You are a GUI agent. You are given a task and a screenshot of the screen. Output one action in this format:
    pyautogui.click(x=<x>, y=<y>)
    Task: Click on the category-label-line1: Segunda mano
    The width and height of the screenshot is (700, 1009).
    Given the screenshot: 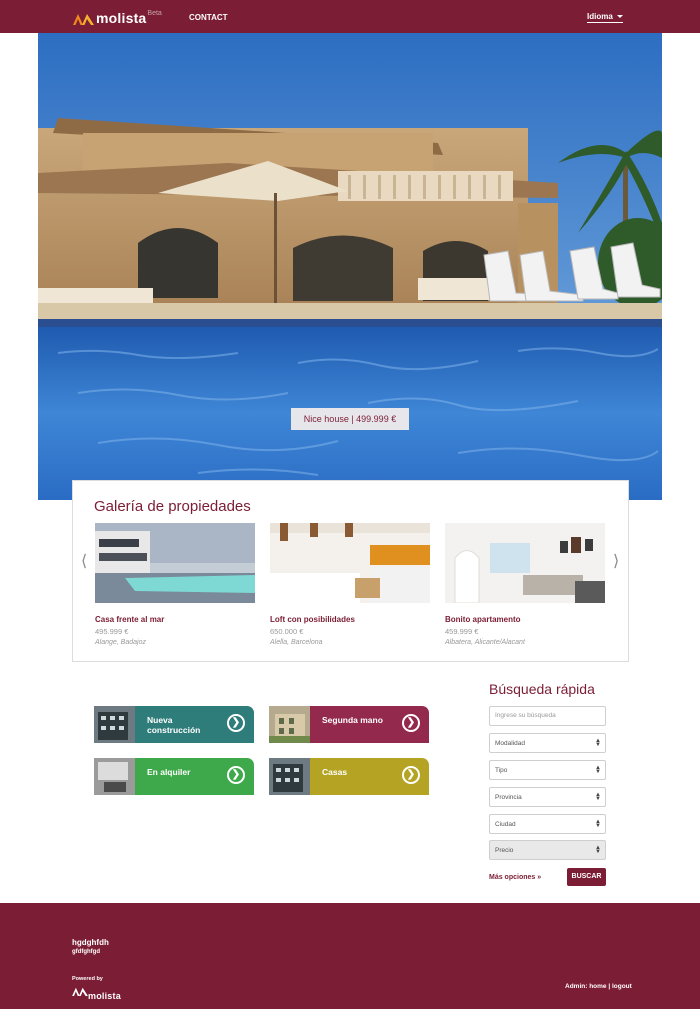 What is the action you would take?
    pyautogui.click(x=352, y=720)
    